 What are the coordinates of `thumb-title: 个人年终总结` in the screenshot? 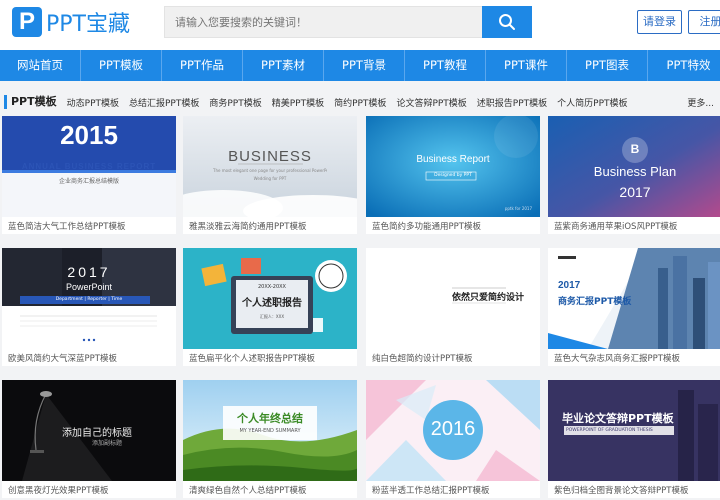 It's located at (270, 418).